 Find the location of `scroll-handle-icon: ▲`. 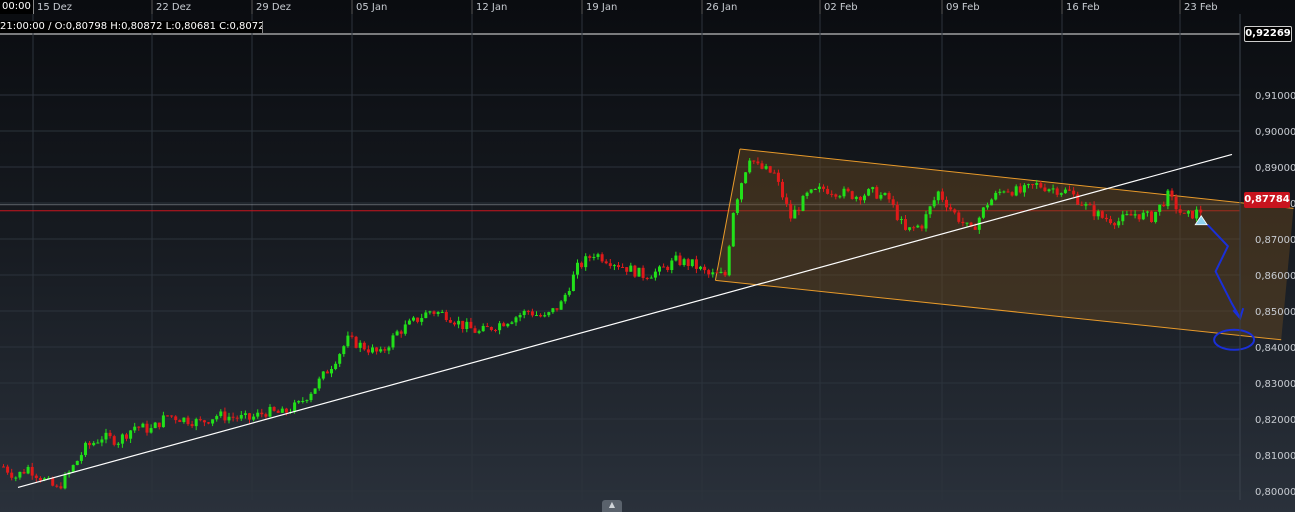

scroll-handle-icon: ▲ is located at coordinates (612, 506).